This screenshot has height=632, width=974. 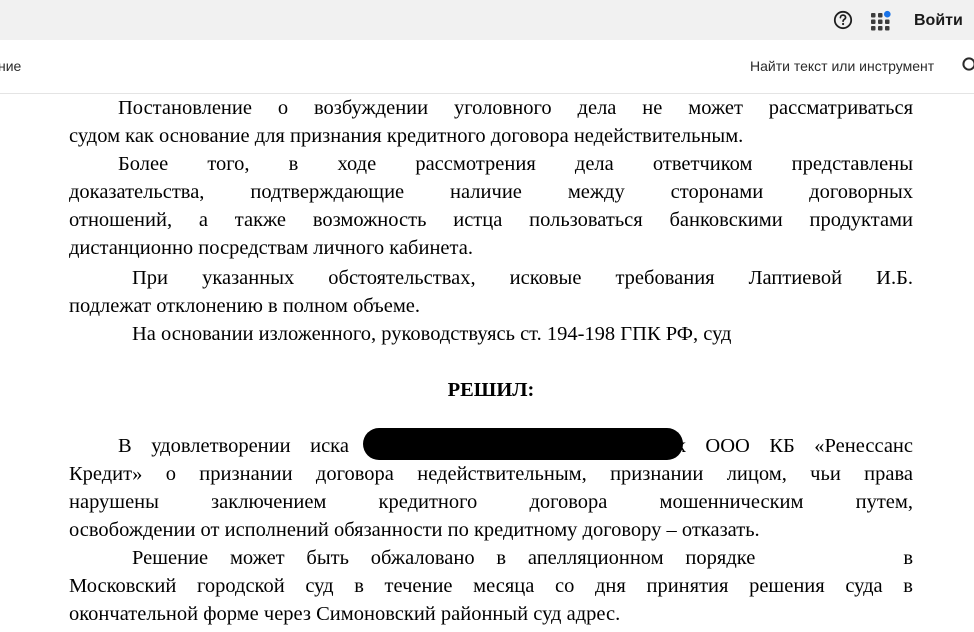 I want to click on text-fragment: в, so click(x=908, y=558).